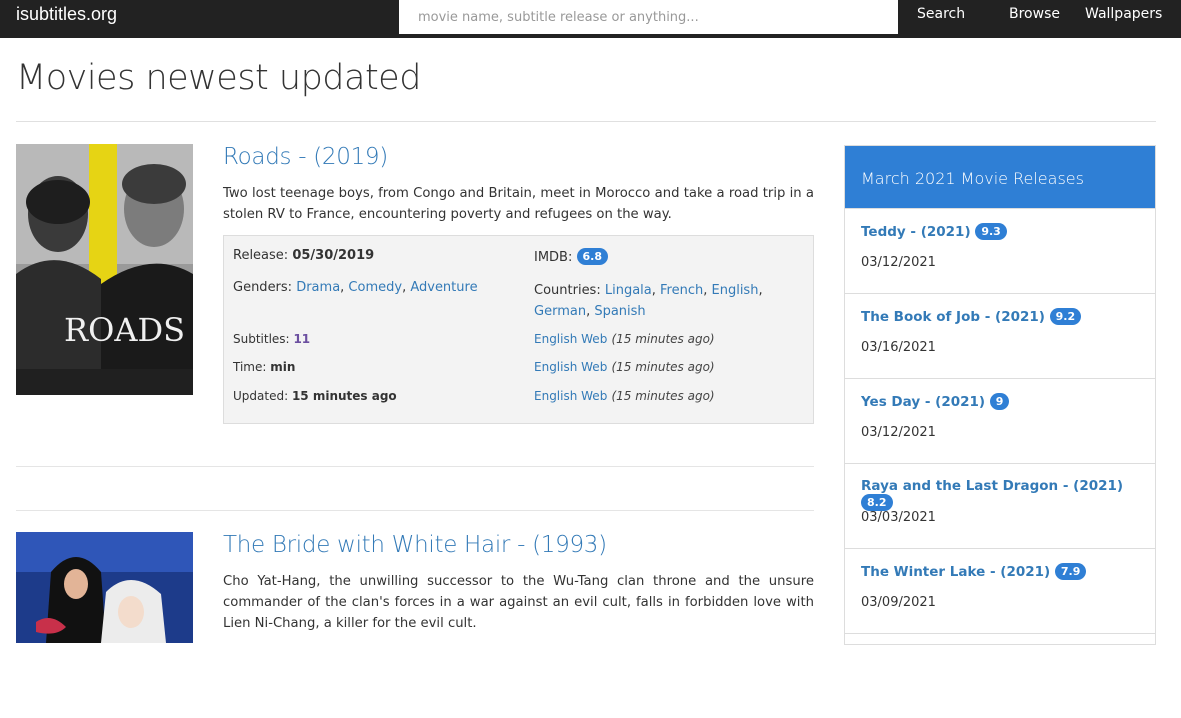 This screenshot has width=1181, height=718. Describe the element at coordinates (302, 339) in the screenshot. I see `subtitles-count: 11` at that location.